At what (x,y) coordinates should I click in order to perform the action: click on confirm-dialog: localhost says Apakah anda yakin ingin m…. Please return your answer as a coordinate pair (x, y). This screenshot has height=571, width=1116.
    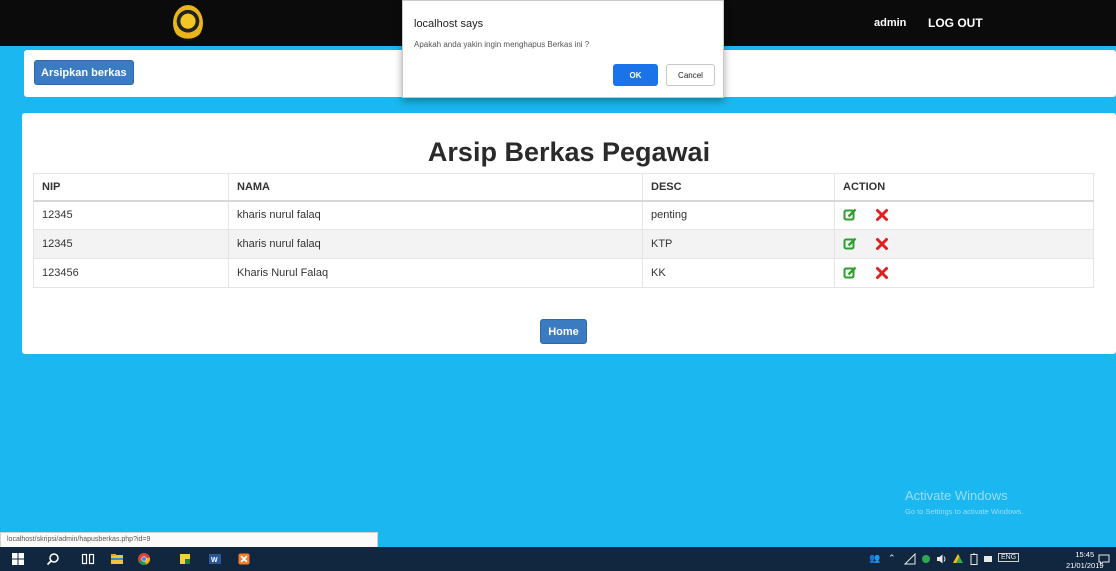
    Looking at the image, I should click on (563, 49).